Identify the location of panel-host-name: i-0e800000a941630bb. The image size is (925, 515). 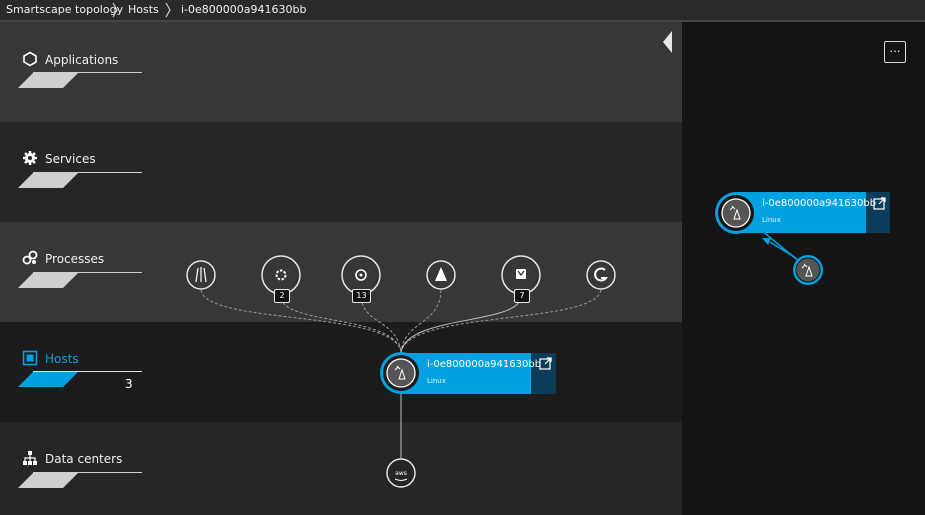
(819, 203).